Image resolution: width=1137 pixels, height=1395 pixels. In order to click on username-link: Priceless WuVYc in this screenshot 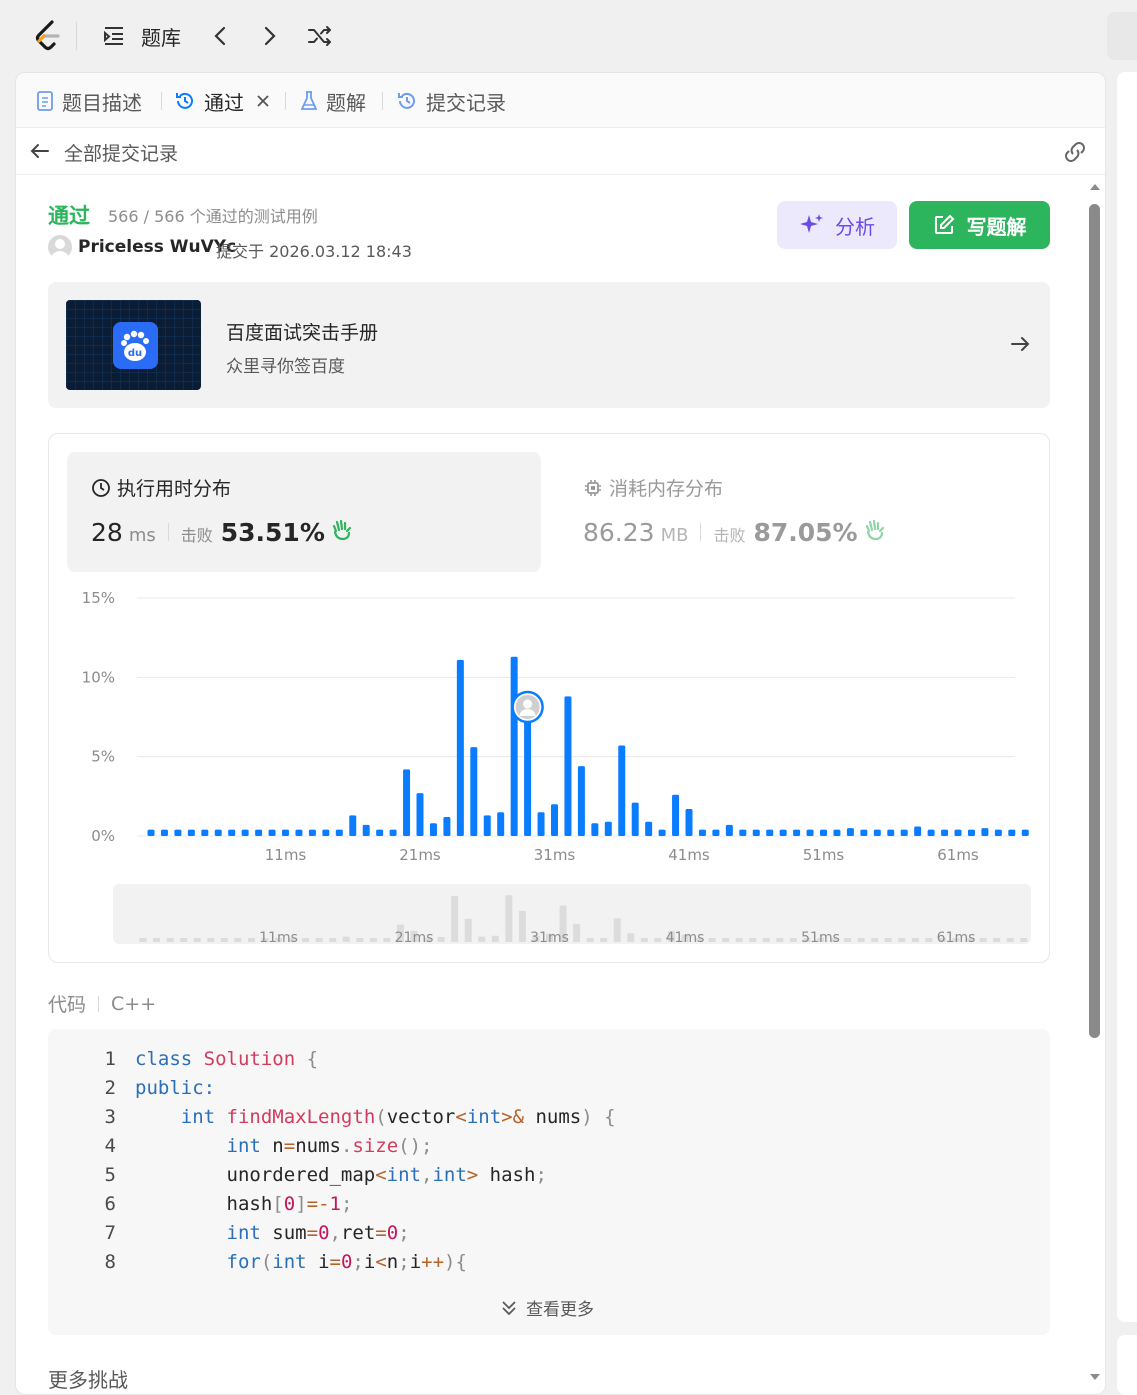, I will do `click(157, 247)`.